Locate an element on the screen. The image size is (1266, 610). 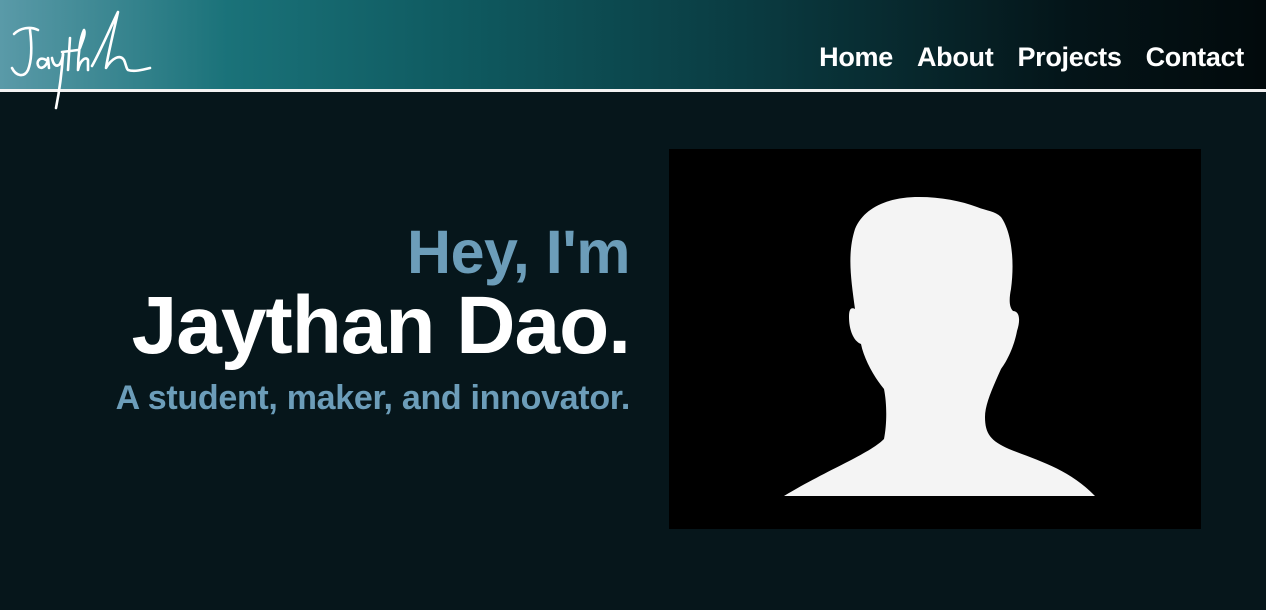
hero-greeting: Hey, I'm is located at coordinates (518, 252).